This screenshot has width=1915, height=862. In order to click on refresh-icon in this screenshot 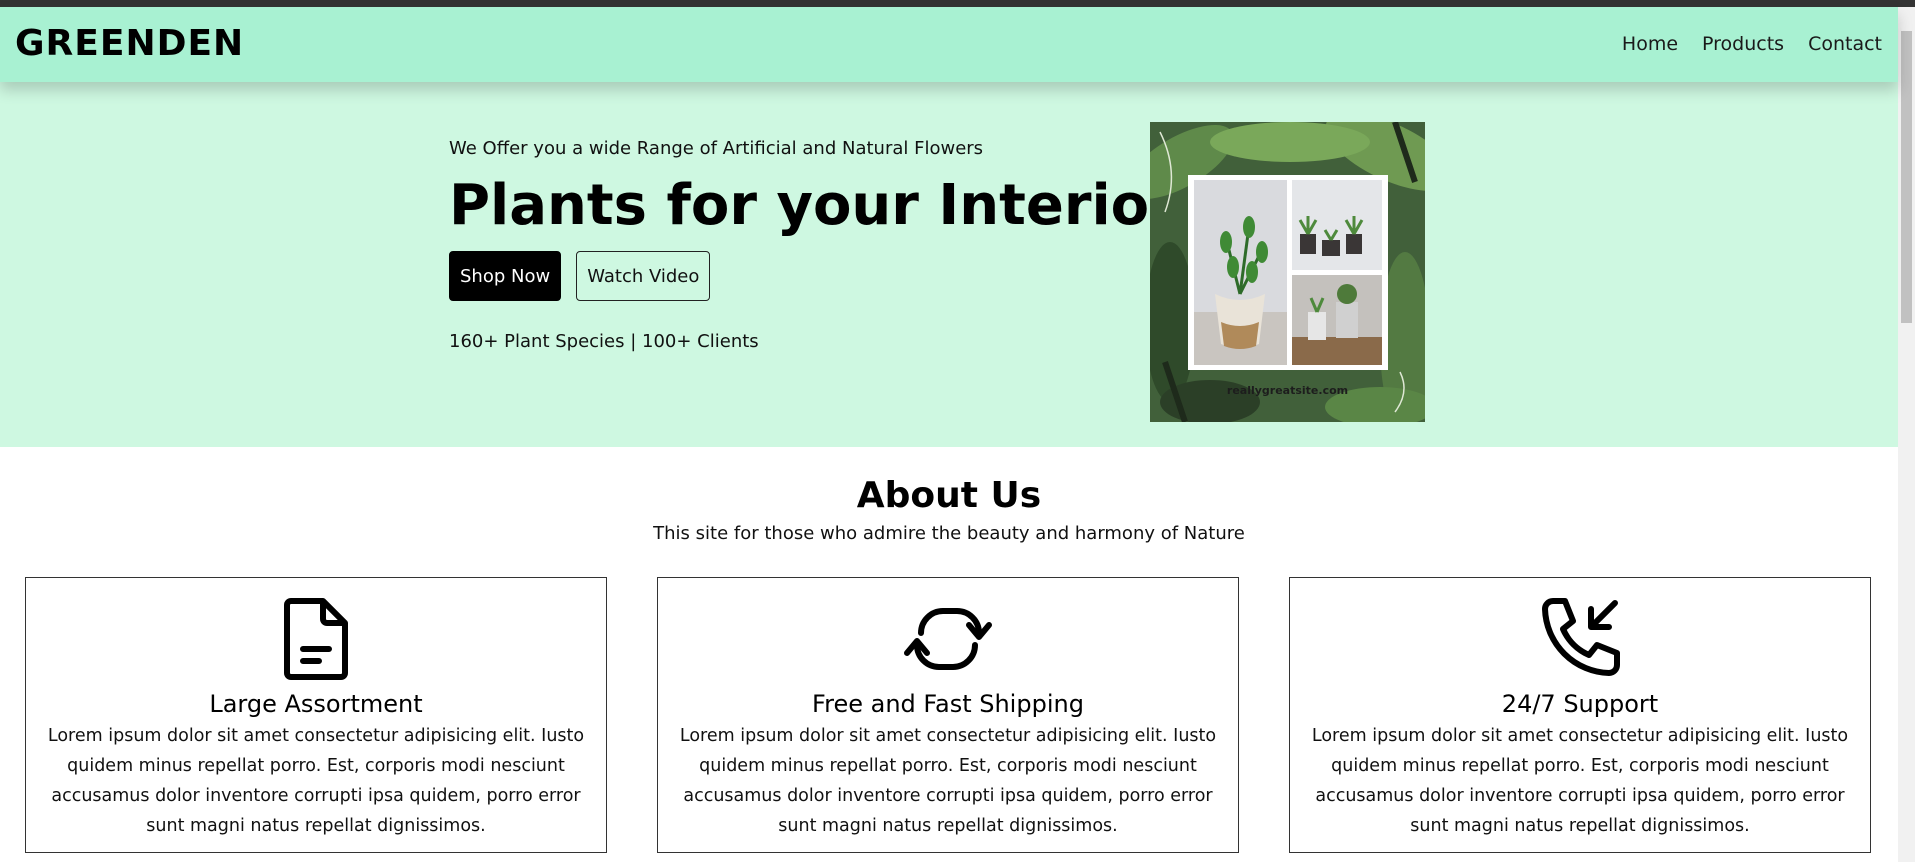, I will do `click(948, 639)`.